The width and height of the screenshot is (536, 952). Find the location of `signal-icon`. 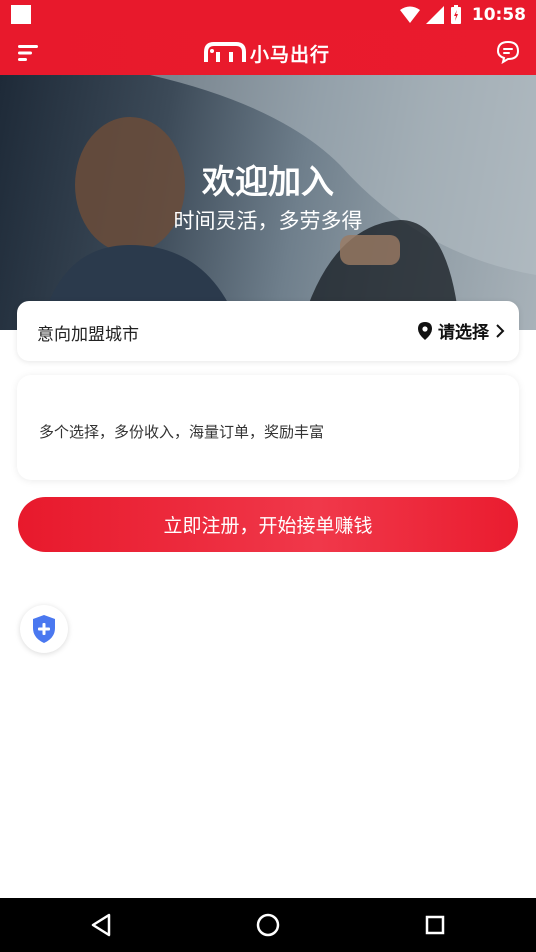

signal-icon is located at coordinates (434, 15).